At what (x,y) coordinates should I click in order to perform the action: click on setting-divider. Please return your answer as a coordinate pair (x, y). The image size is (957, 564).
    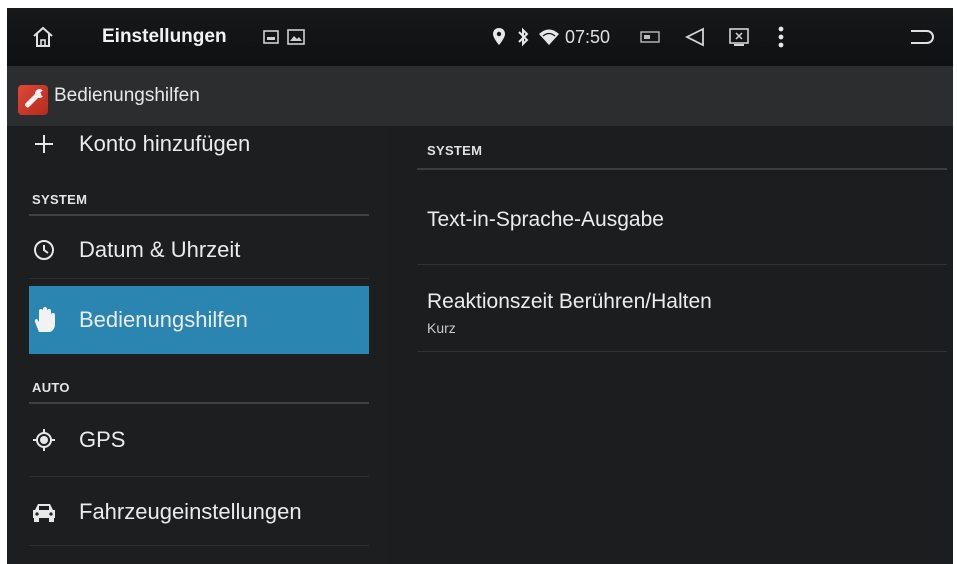
    Looking at the image, I should click on (682, 351).